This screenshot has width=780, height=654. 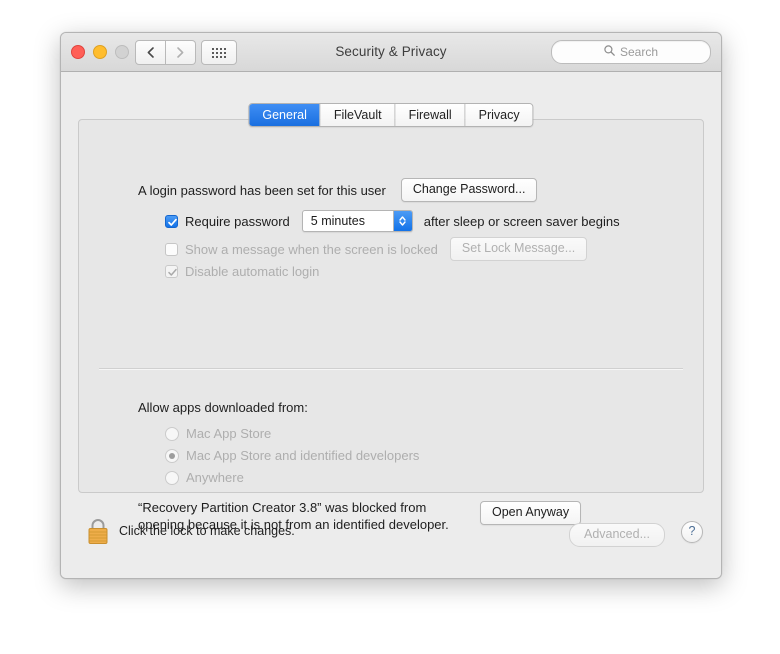 I want to click on tab-bar: General FileVault Firewall Privacy, so click(x=391, y=115).